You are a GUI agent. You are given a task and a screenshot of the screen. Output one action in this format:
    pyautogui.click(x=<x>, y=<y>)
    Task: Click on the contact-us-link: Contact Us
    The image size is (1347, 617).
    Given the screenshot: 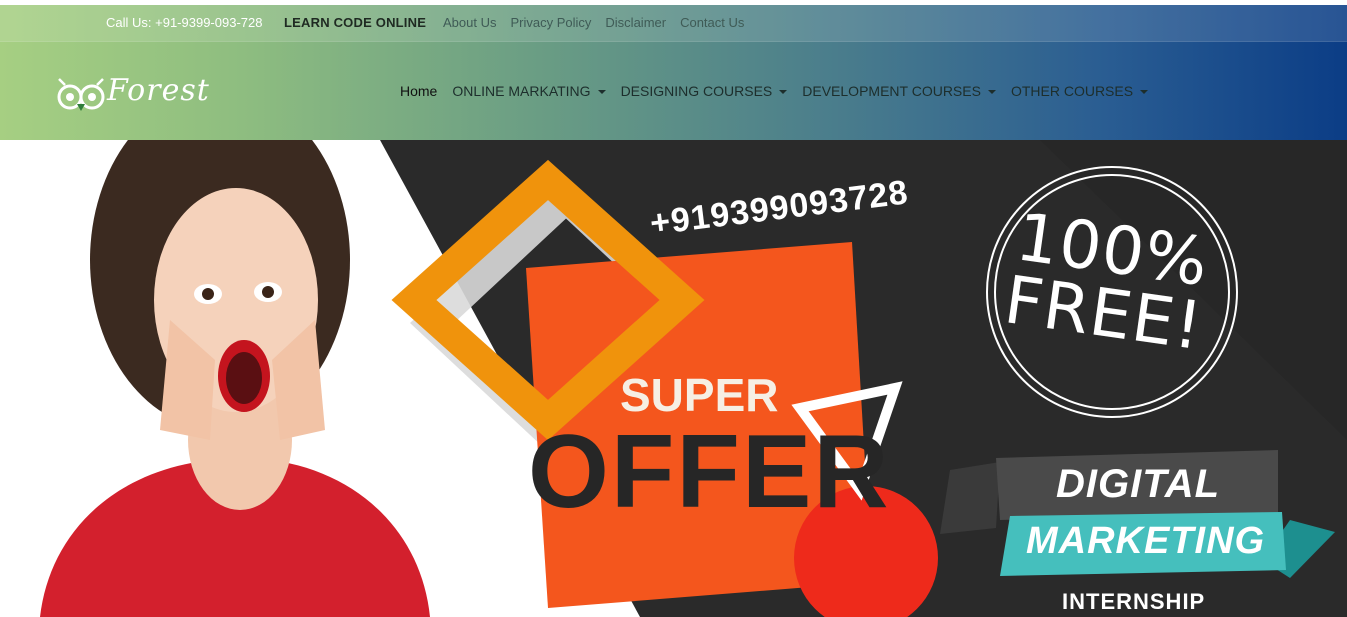 What is the action you would take?
    pyautogui.click(x=712, y=22)
    